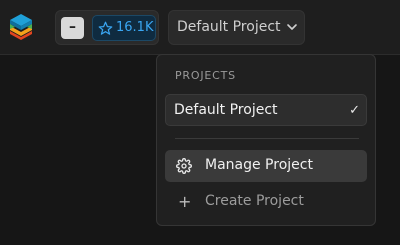 The height and width of the screenshot is (245, 400). I want to click on plus-icon: +, so click(185, 201).